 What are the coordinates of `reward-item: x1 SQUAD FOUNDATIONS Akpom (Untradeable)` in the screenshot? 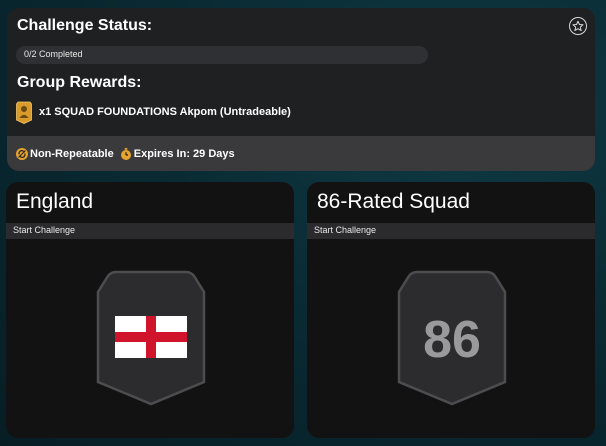 It's located at (153, 112).